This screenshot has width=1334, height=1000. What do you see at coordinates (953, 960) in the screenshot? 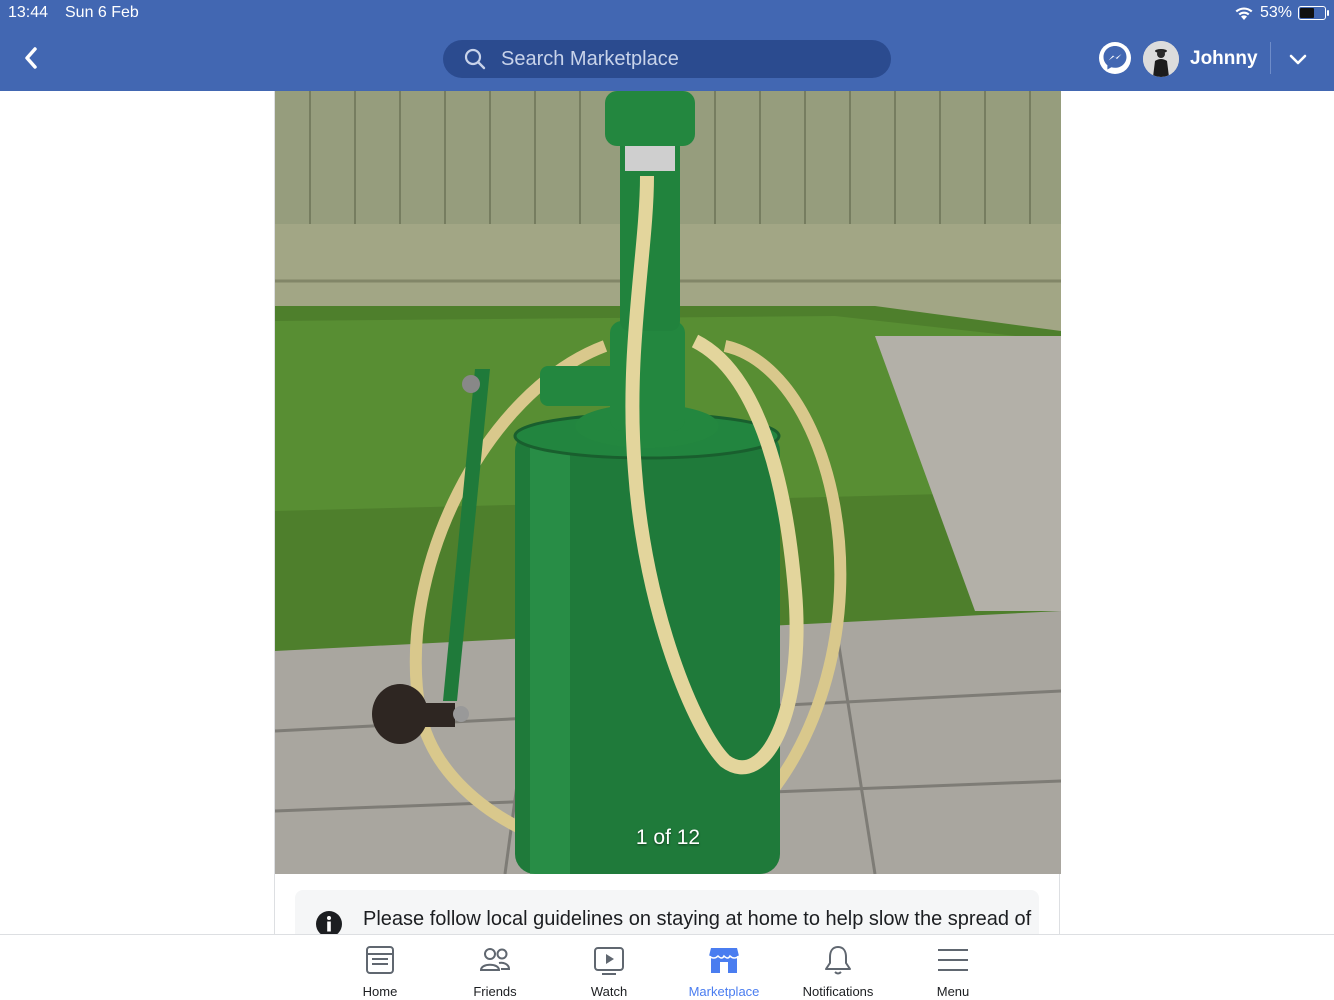
I see `menu-icon` at bounding box center [953, 960].